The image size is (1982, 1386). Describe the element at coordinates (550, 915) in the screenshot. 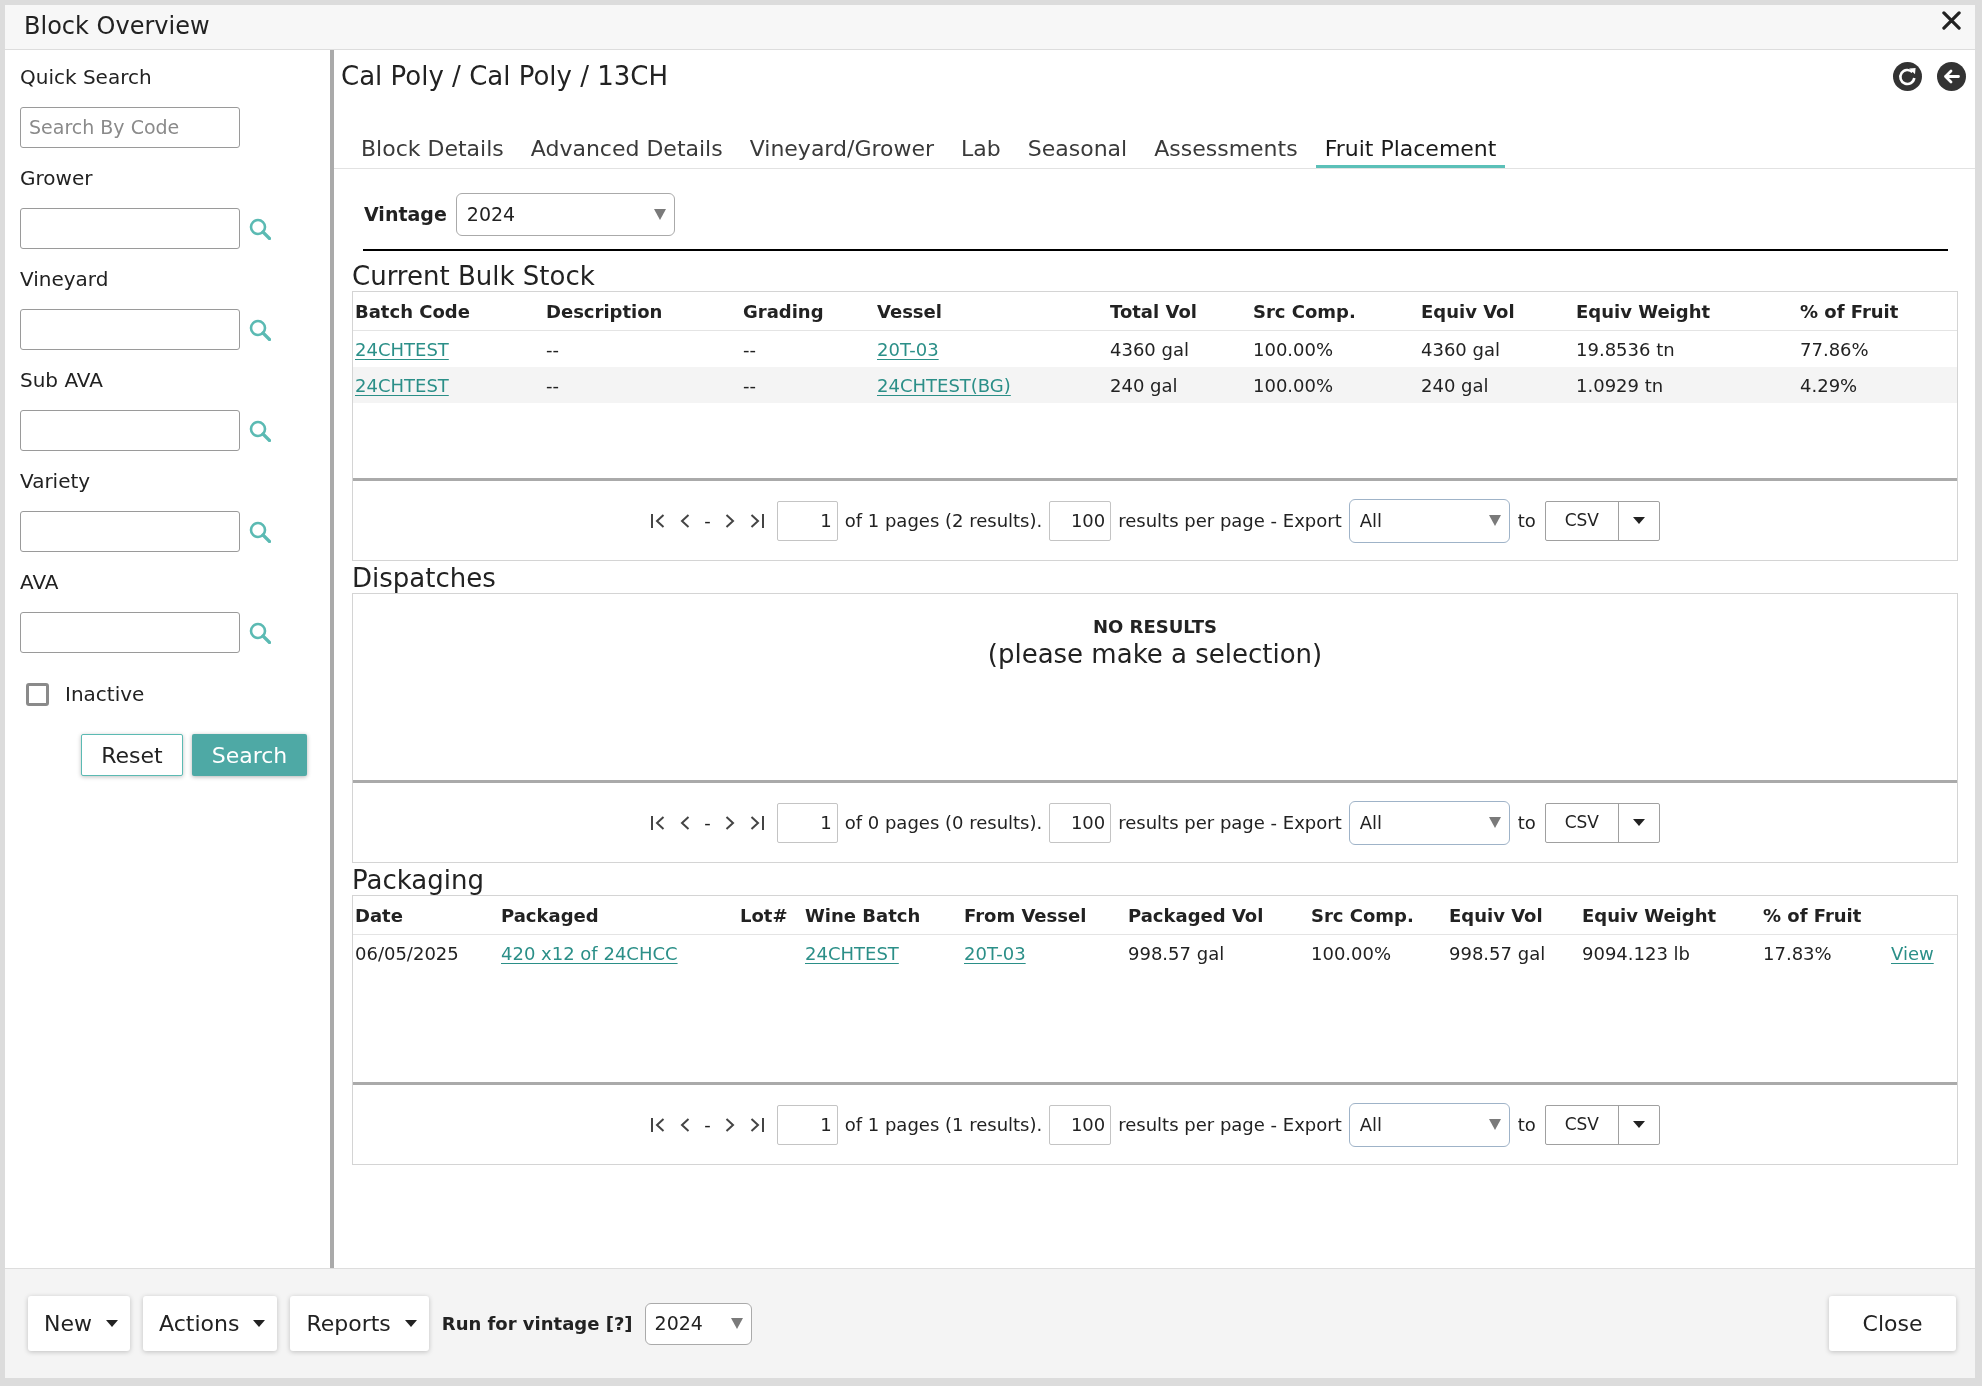

I see `column-header: Packaged` at that location.